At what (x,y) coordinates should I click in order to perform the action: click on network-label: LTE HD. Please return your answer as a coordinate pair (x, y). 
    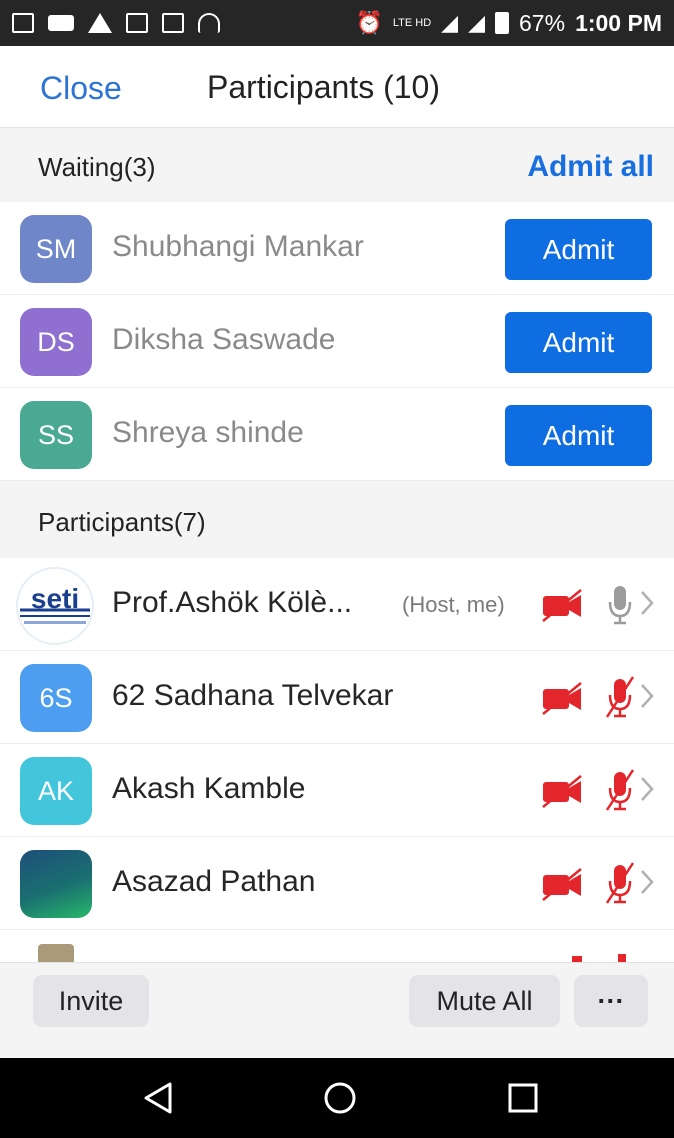
    Looking at the image, I should click on (412, 22).